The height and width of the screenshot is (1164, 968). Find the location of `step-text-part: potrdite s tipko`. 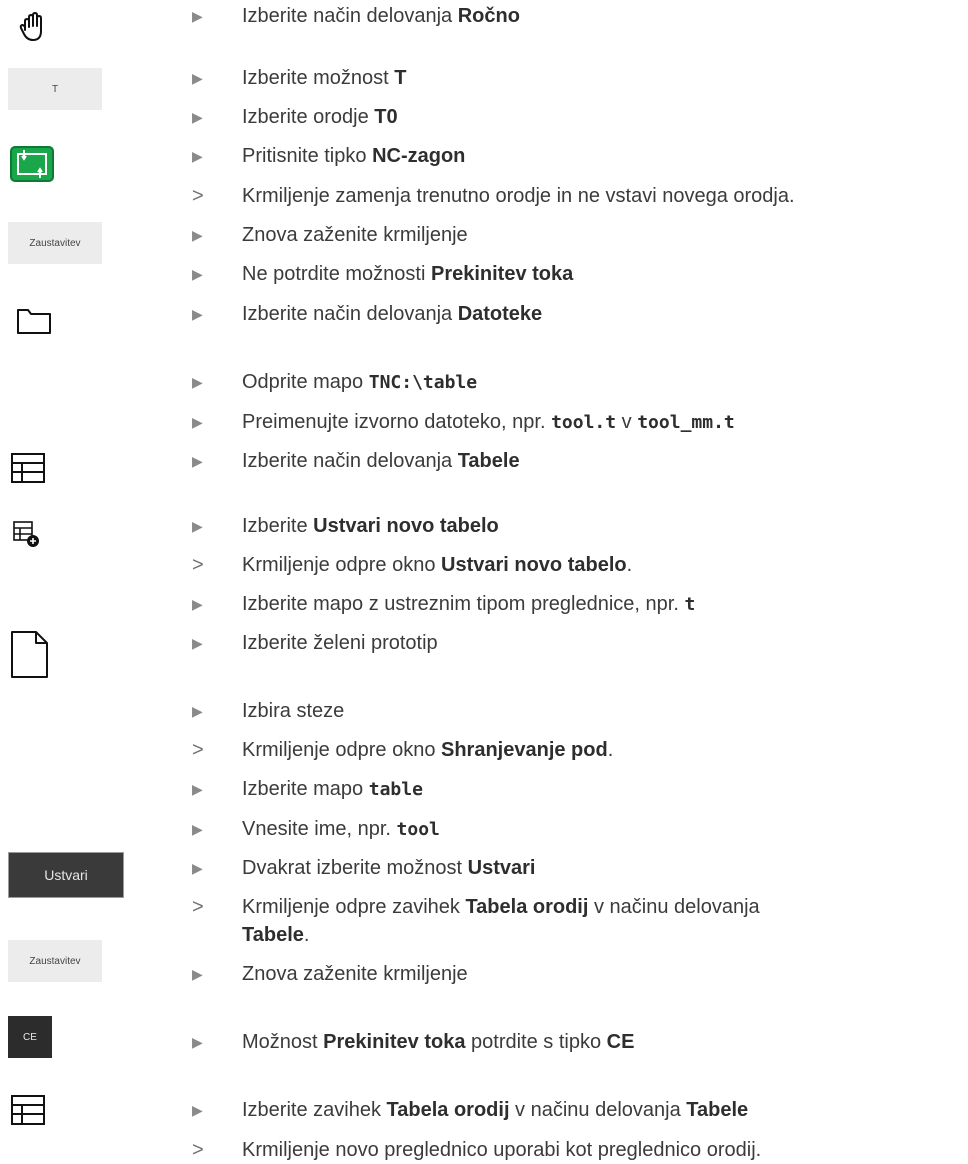

step-text-part: potrdite s tipko is located at coordinates (536, 1042).